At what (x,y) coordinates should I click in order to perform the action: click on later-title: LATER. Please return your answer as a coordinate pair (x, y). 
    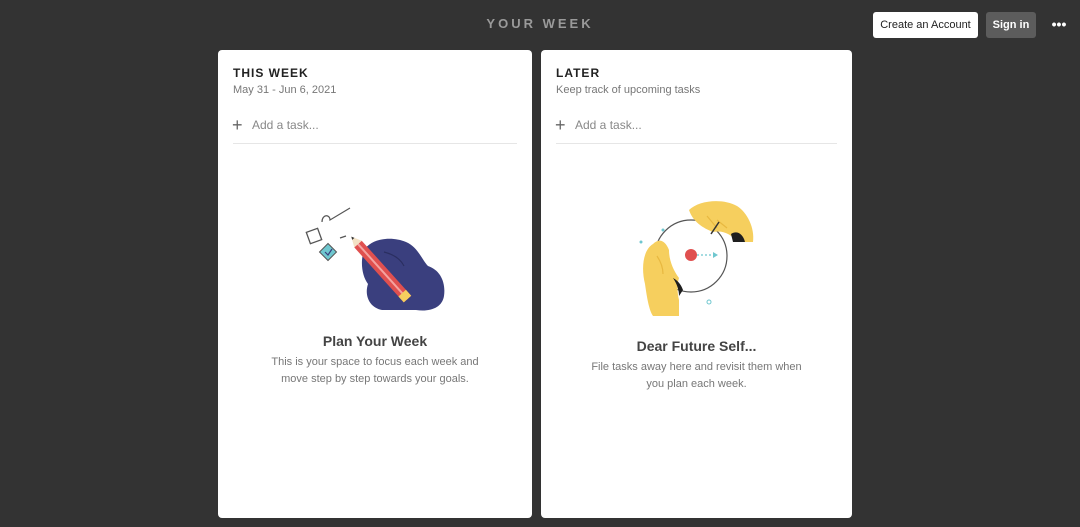
    Looking at the image, I should click on (578, 73).